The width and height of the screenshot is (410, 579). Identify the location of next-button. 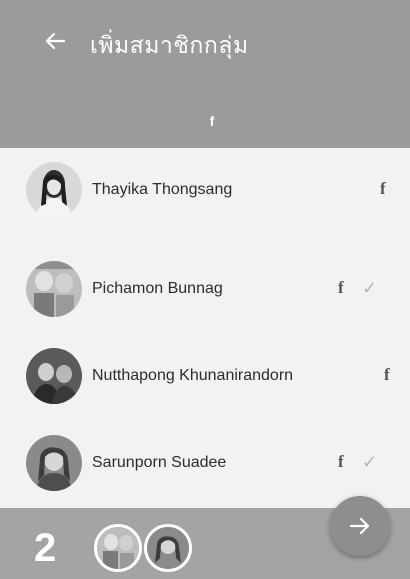
(360, 526).